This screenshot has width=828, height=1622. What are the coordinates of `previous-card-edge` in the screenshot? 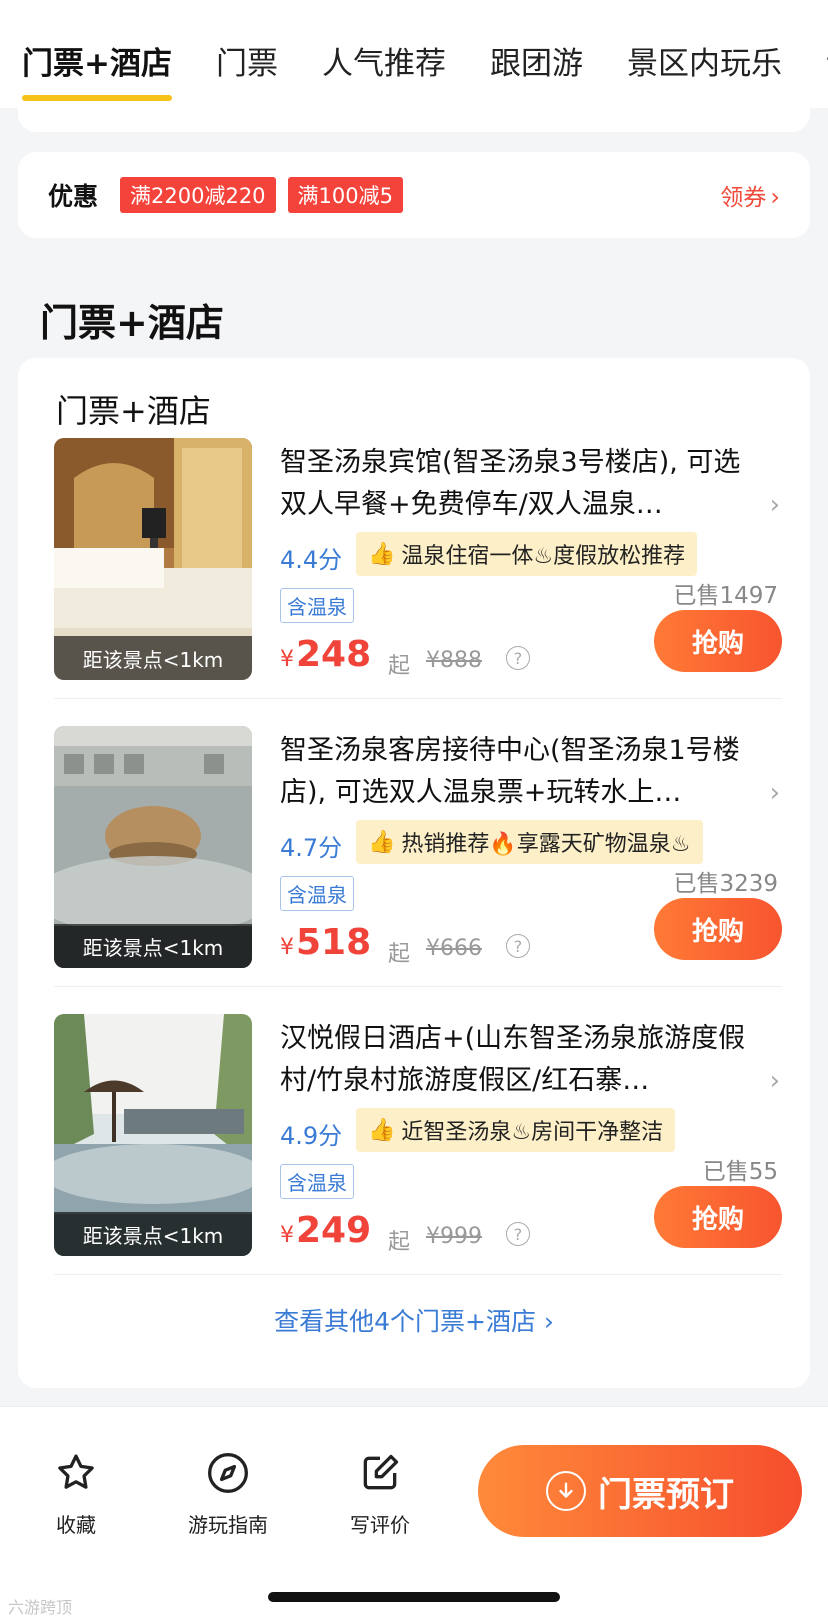 It's located at (414, 120).